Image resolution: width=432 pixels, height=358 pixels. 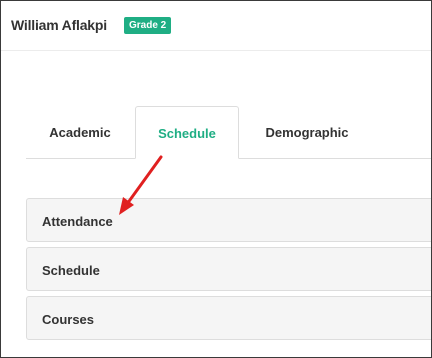 I want to click on schedule-panel-title: Schedule, so click(x=71, y=270).